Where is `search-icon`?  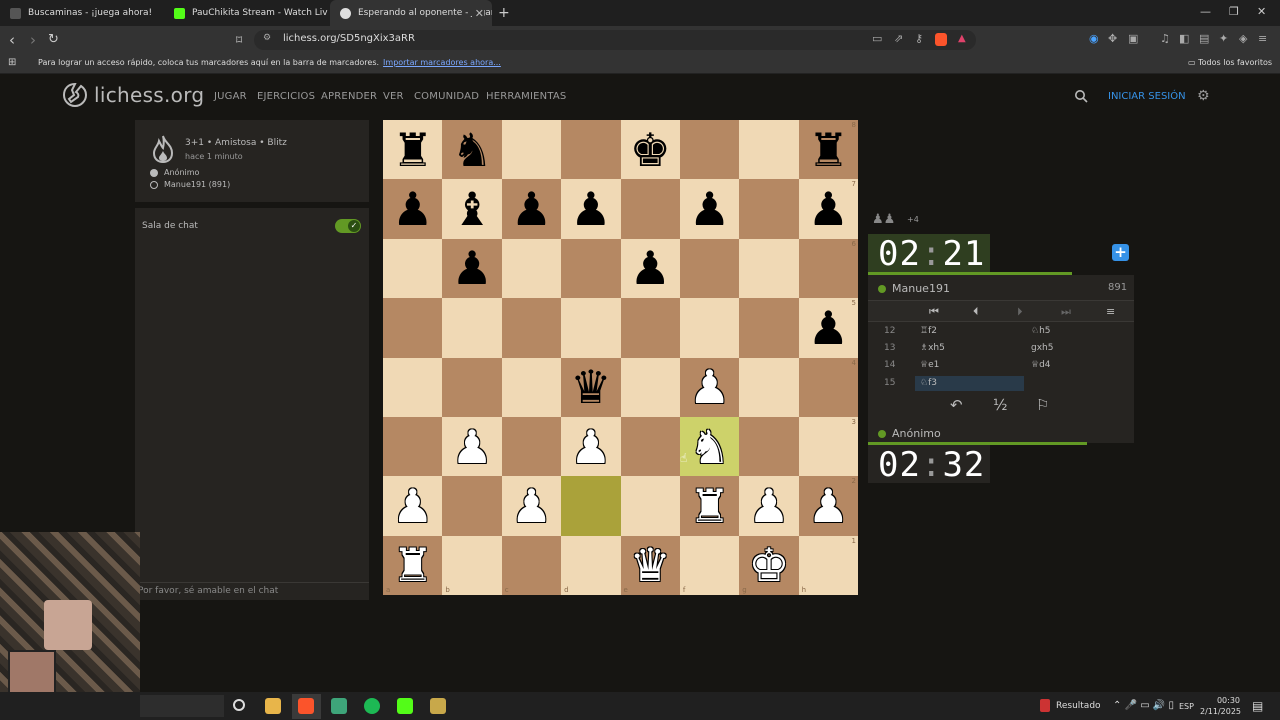 search-icon is located at coordinates (1081, 97).